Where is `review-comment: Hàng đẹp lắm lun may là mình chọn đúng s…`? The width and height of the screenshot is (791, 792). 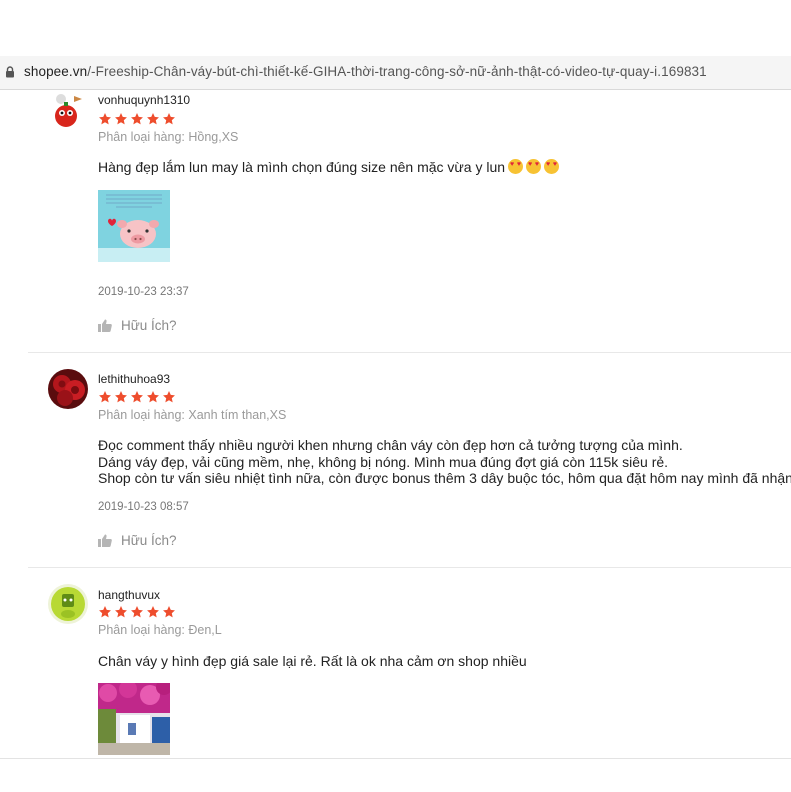
review-comment: Hàng đẹp lắm lun may là mình chọn đúng s… is located at coordinates (329, 167).